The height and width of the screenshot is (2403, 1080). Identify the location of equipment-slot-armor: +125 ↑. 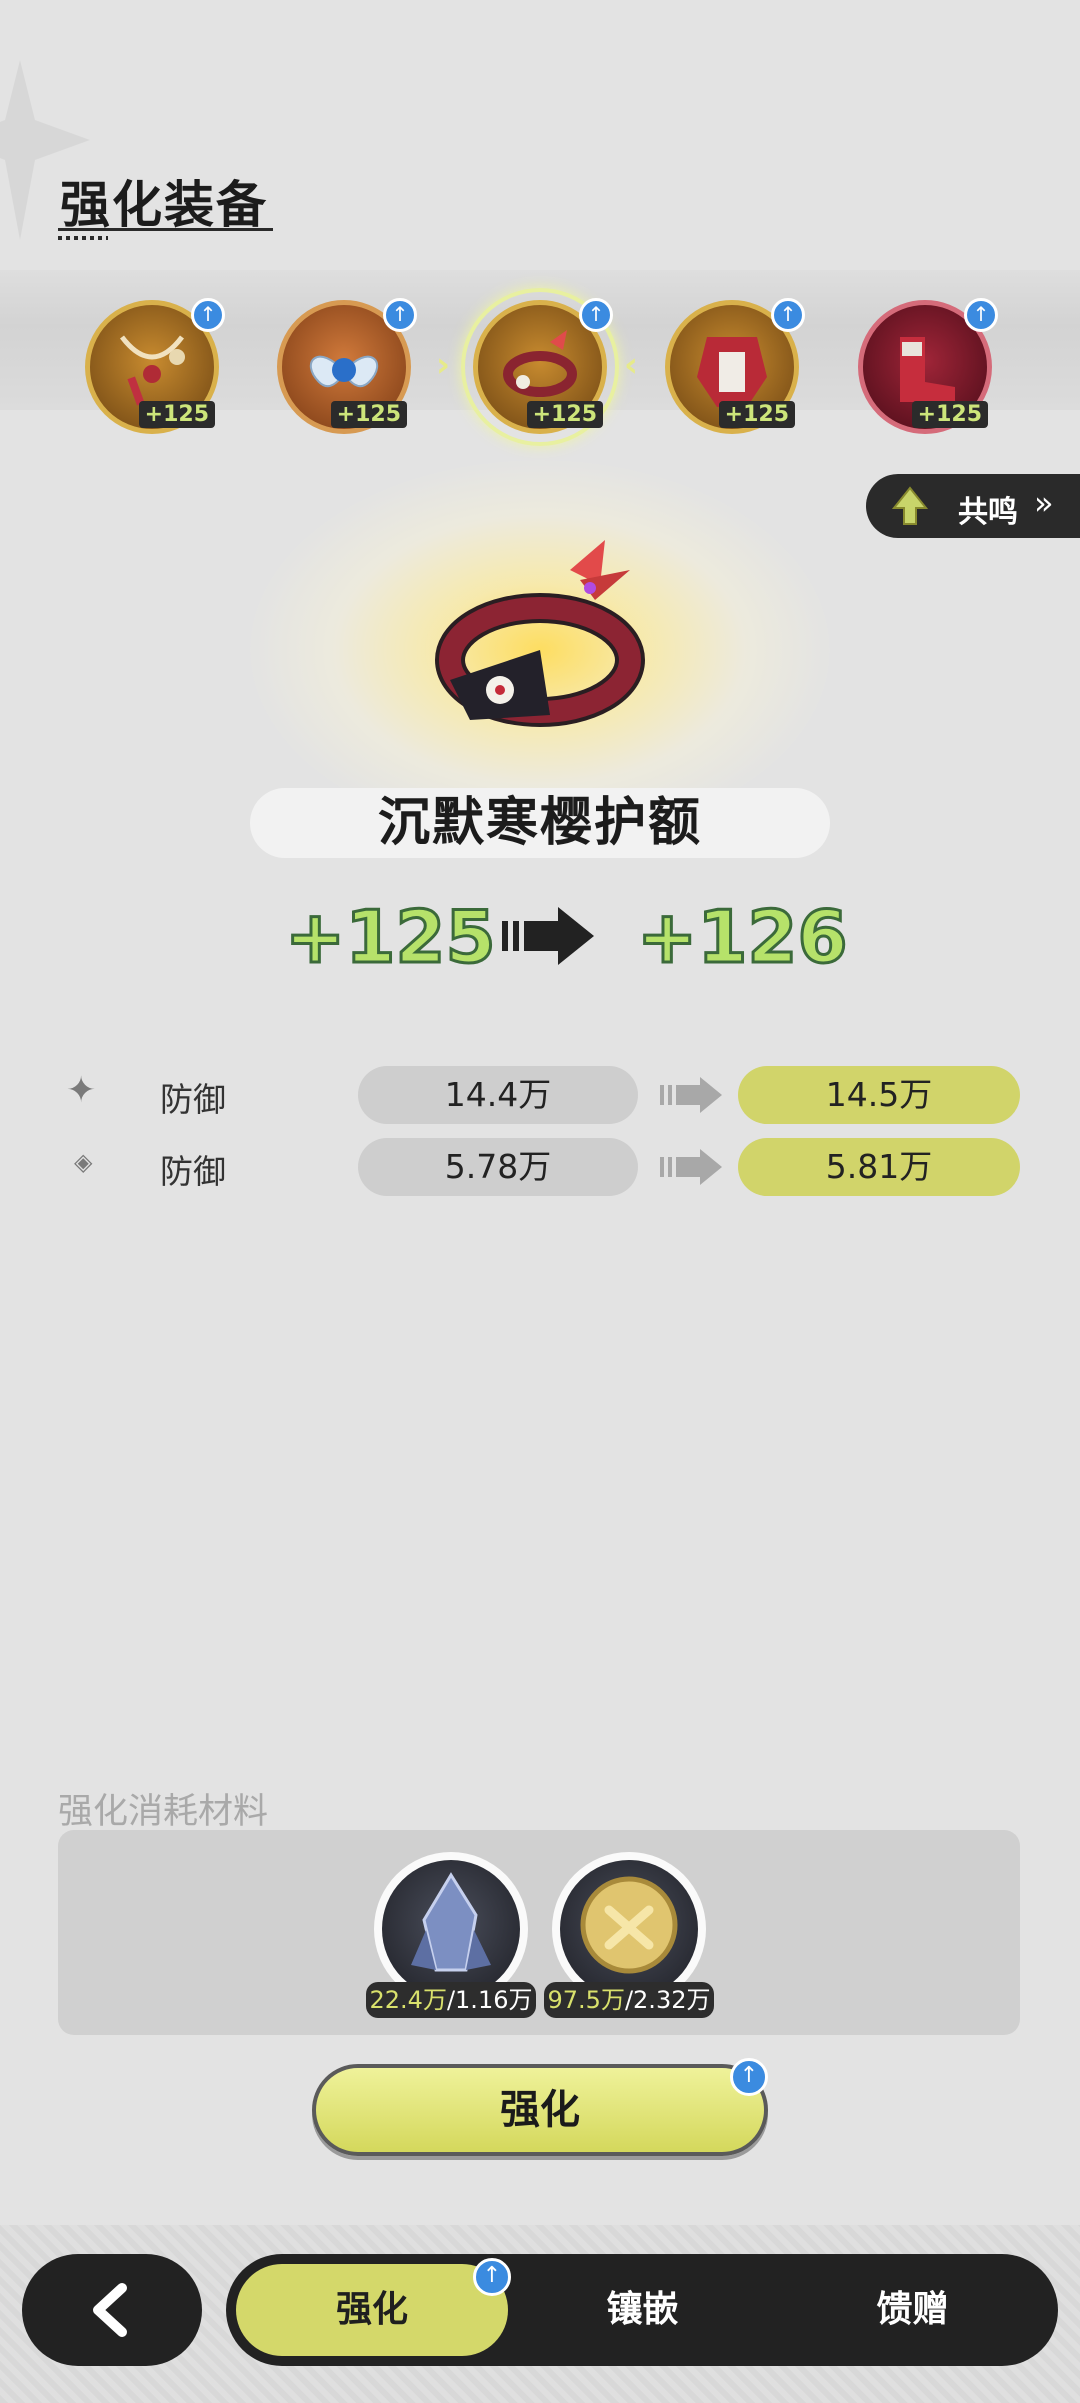
(735, 366).